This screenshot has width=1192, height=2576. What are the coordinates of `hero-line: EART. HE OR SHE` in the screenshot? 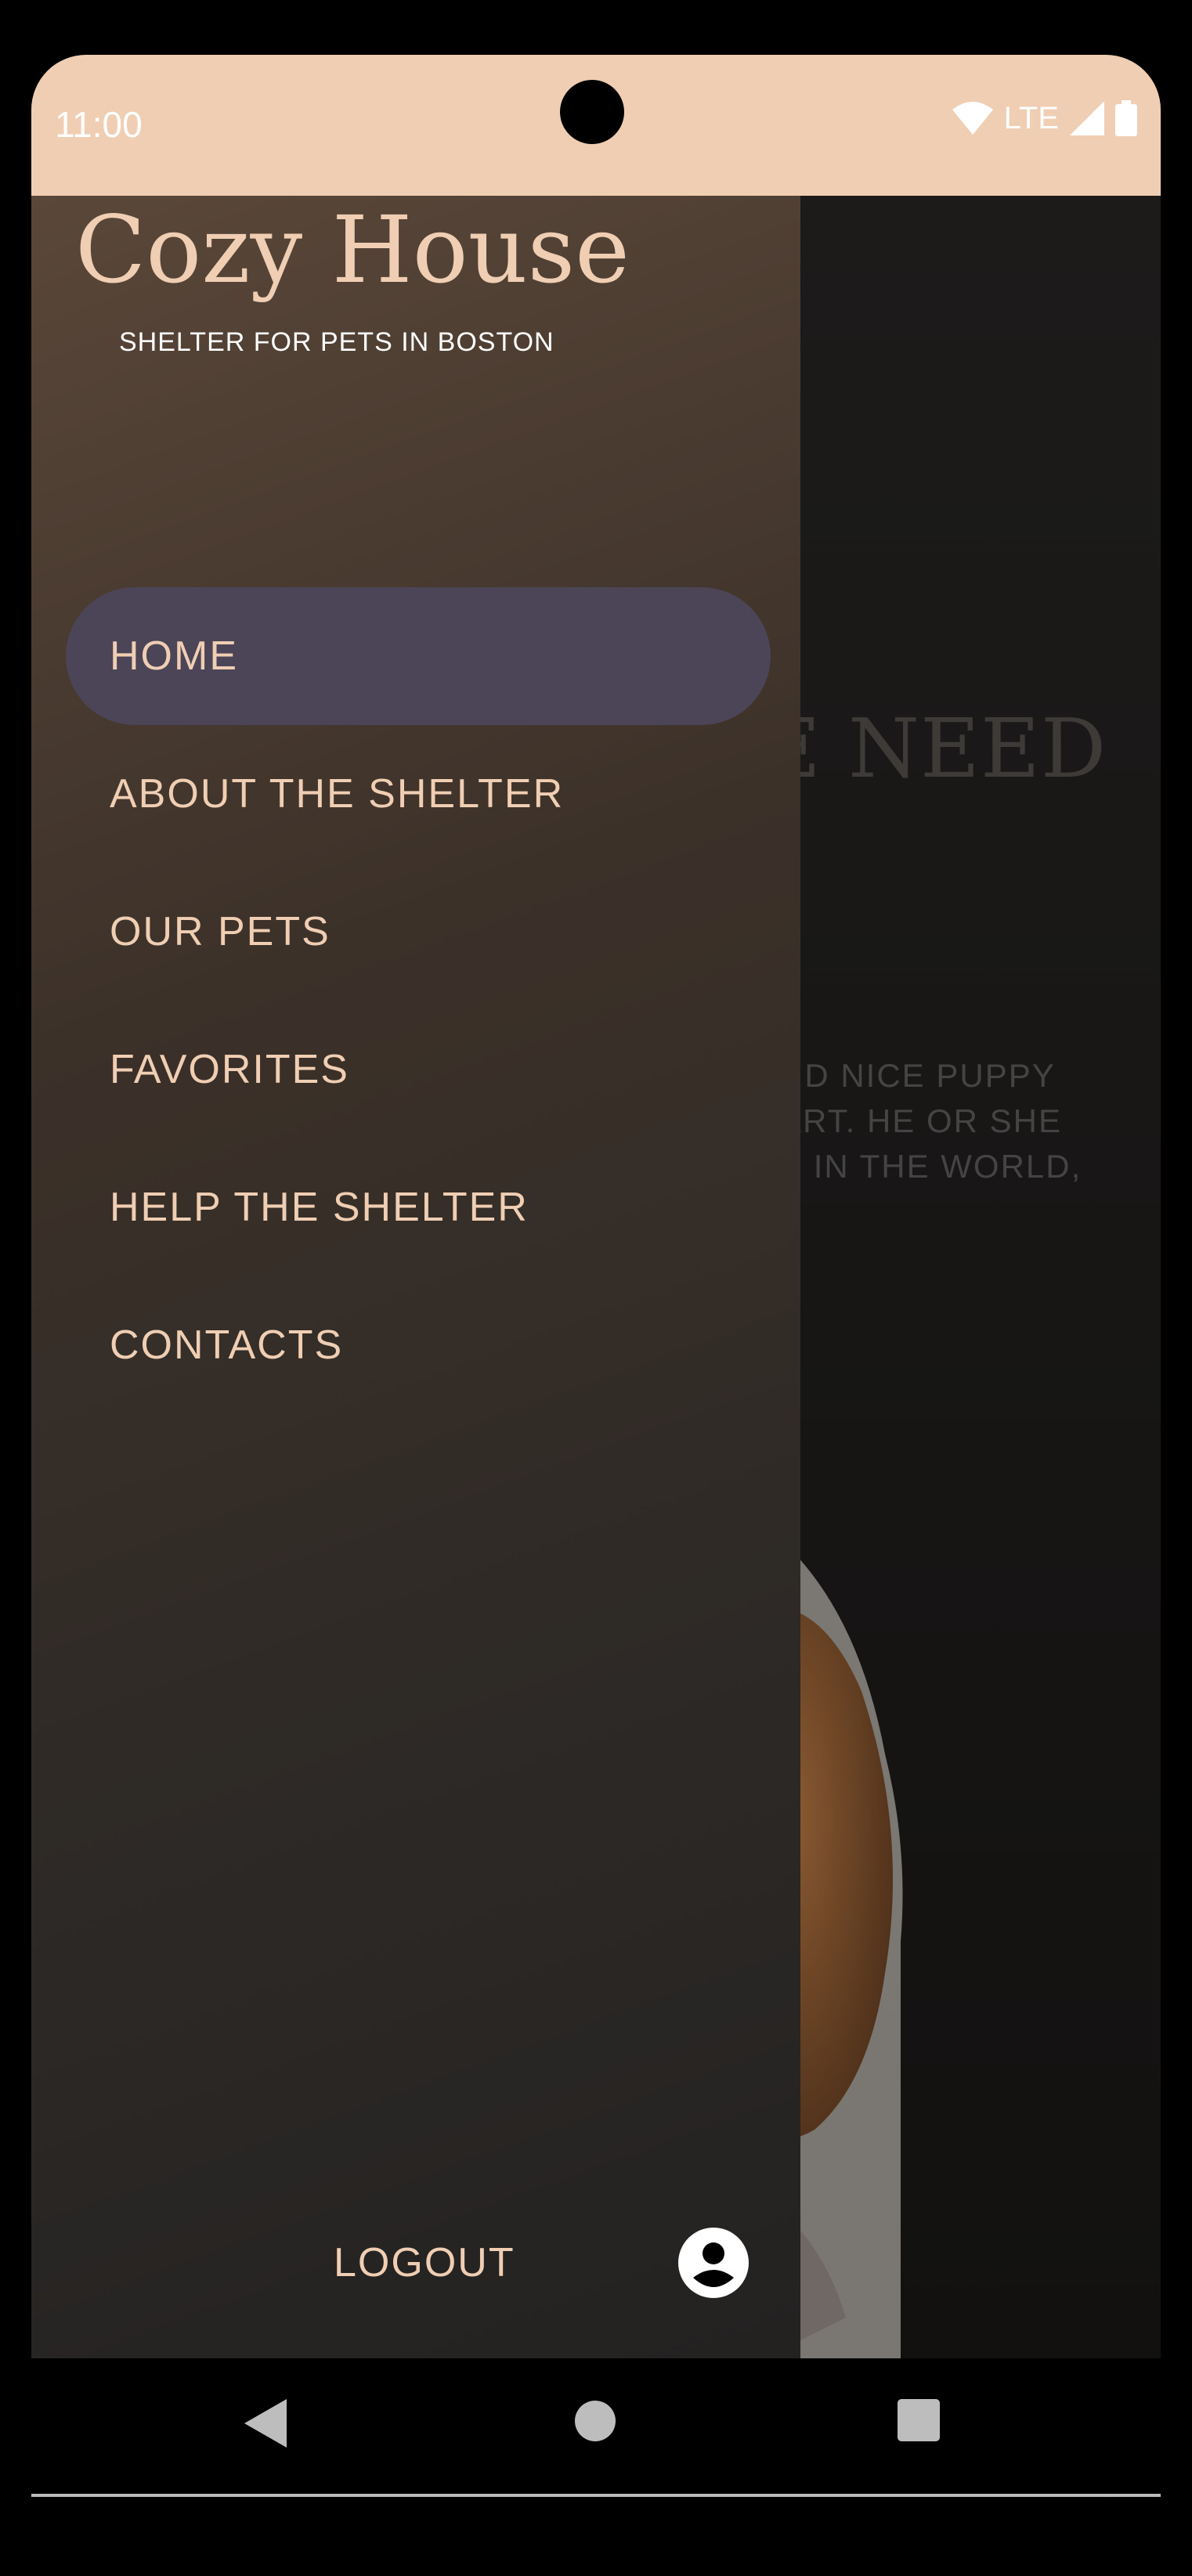 It's located at (909, 1120).